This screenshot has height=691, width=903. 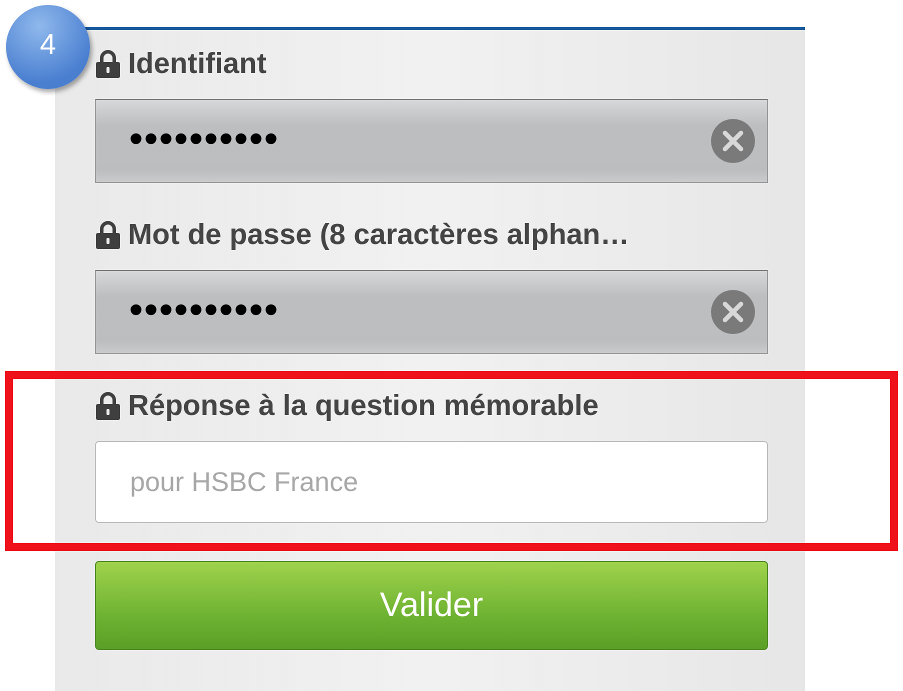 What do you see at coordinates (431, 482) in the screenshot?
I see `answer-field: pour HSBC France` at bounding box center [431, 482].